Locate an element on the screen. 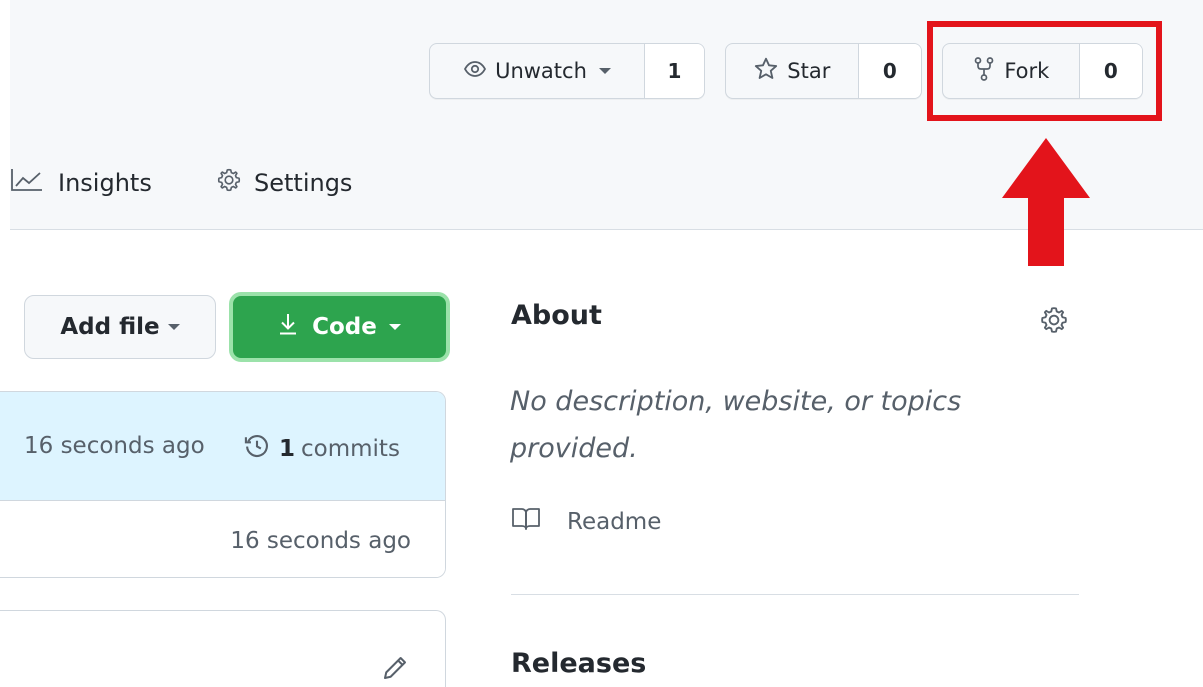 This screenshot has width=1203, height=687. star-button-group: Star 0 is located at coordinates (823, 71).